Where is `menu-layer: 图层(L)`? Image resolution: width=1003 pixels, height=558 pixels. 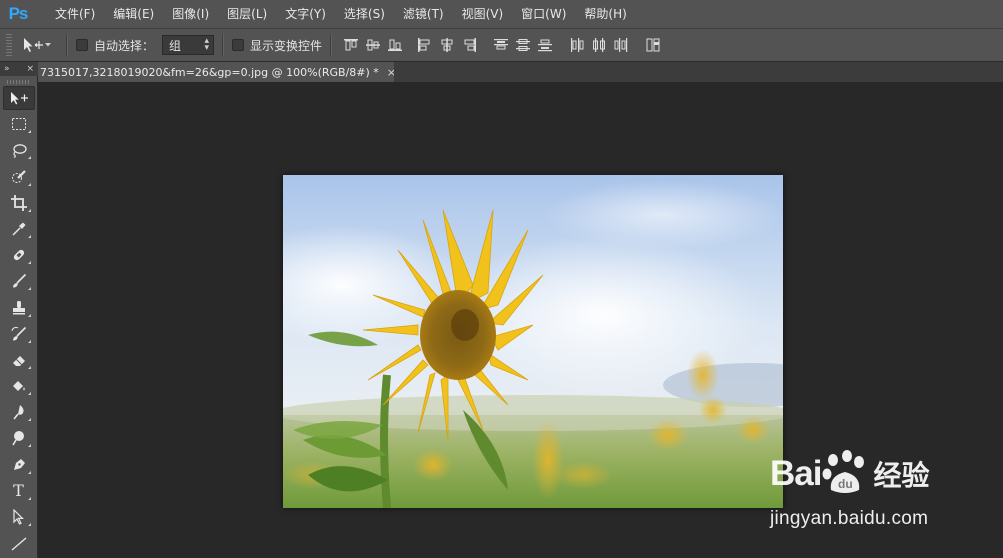
menu-layer: 图层(L) is located at coordinates (247, 14).